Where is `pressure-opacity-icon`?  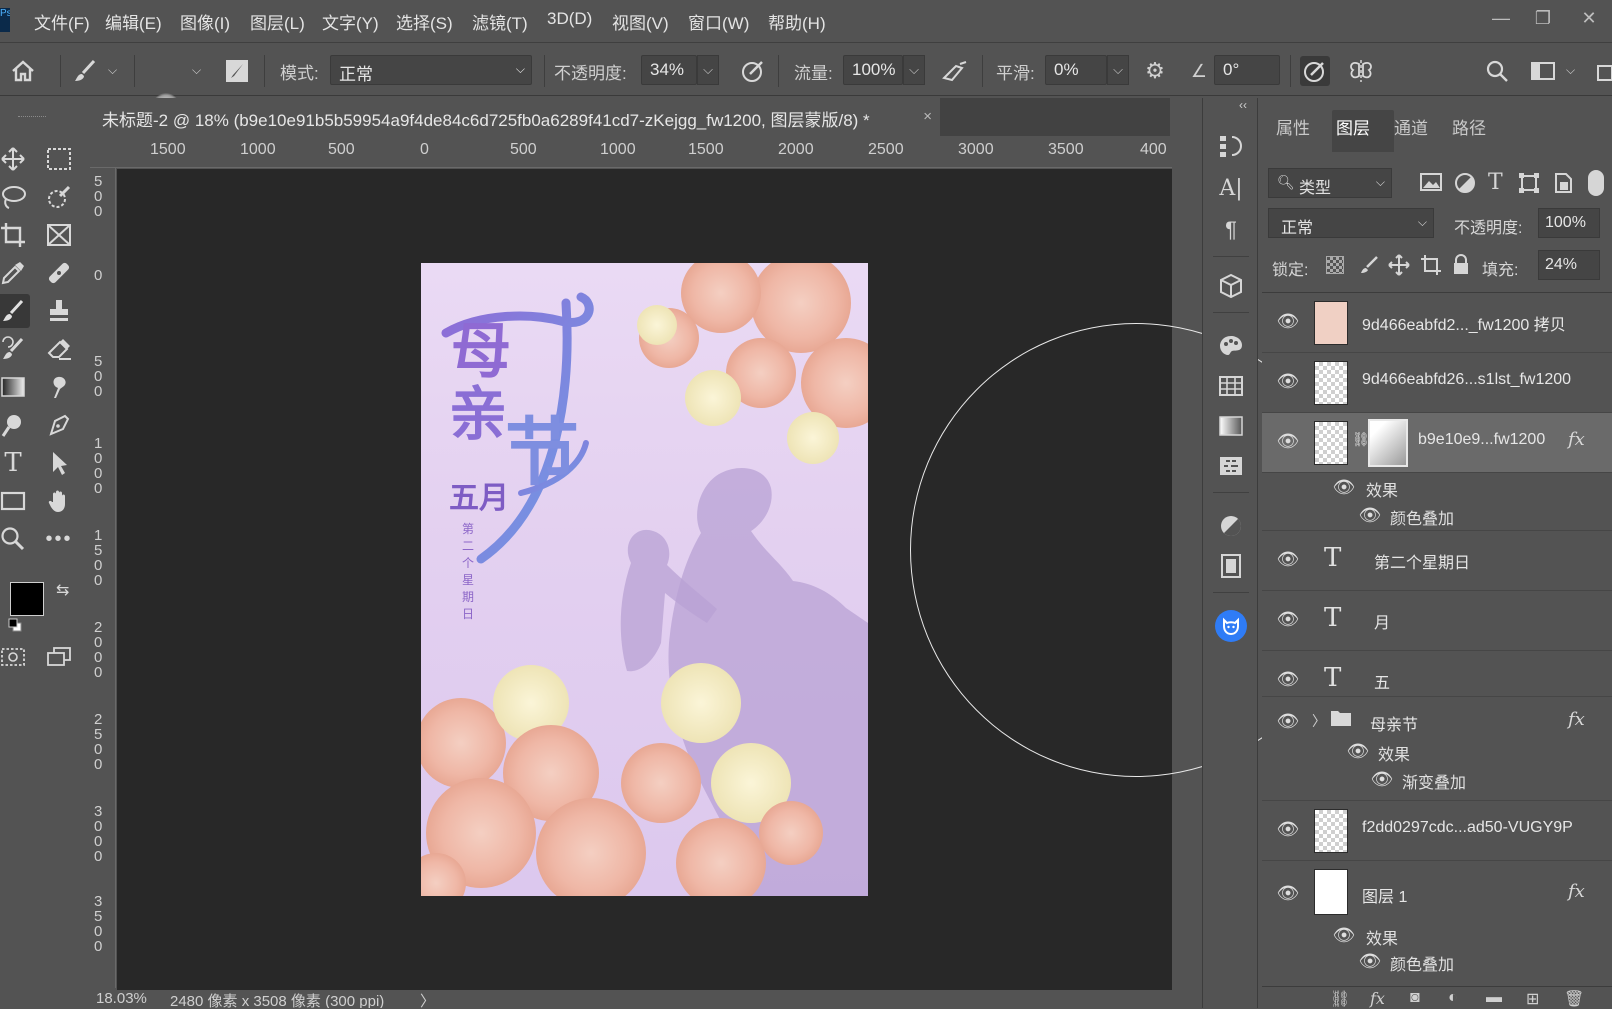 pressure-opacity-icon is located at coordinates (753, 71).